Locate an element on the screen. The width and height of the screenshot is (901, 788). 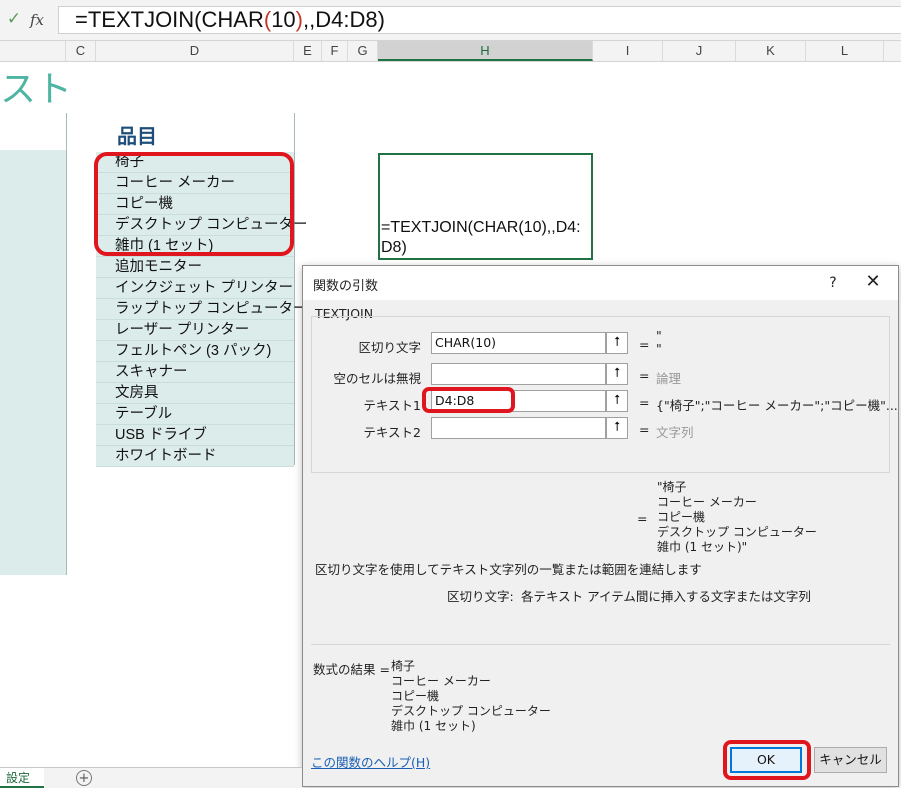
formula-bar: ✓ fx =TEXTJOIN(CHAR(10),,D4:D8) is located at coordinates (450, 20).